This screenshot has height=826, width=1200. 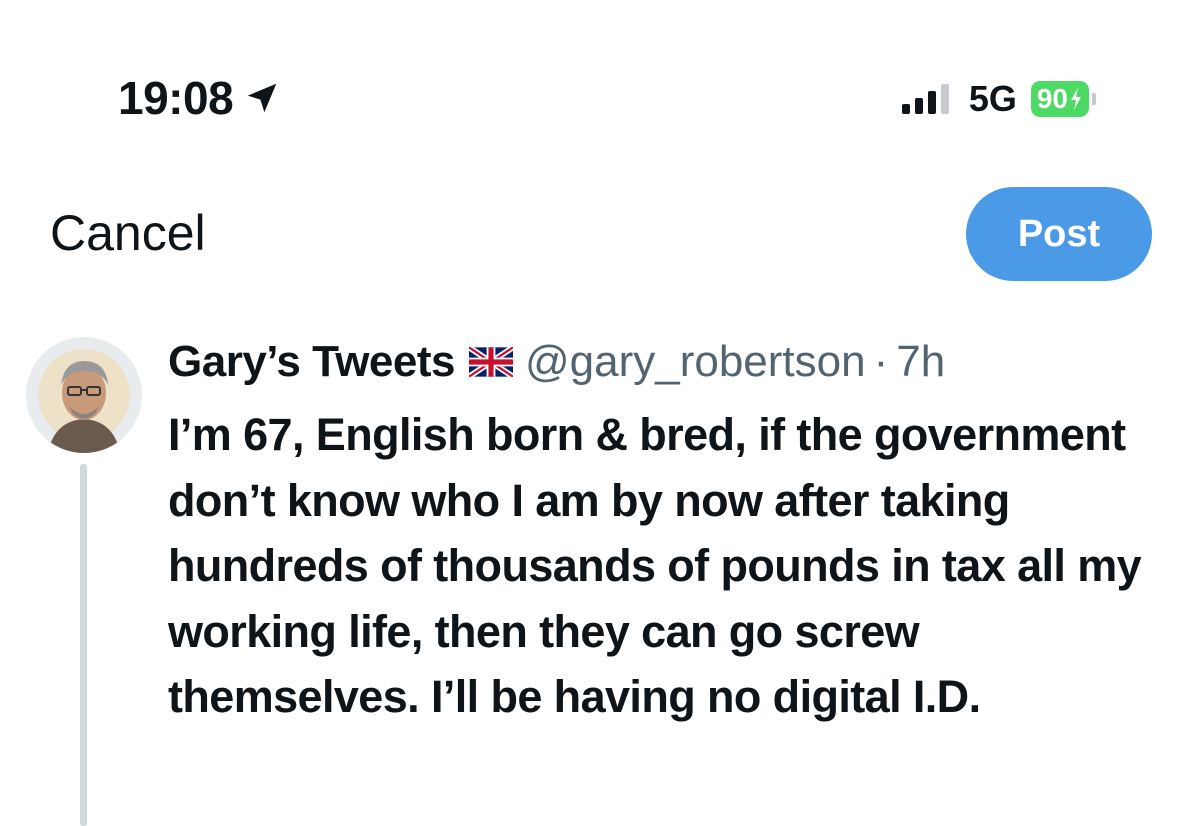 I want to click on avatar, so click(x=84, y=395).